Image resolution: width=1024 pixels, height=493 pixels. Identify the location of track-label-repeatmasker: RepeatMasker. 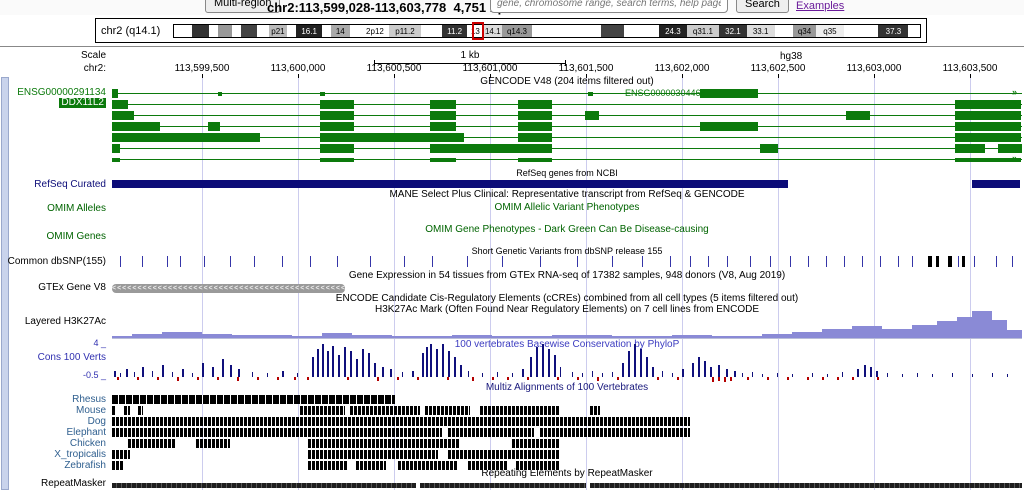
(53, 484).